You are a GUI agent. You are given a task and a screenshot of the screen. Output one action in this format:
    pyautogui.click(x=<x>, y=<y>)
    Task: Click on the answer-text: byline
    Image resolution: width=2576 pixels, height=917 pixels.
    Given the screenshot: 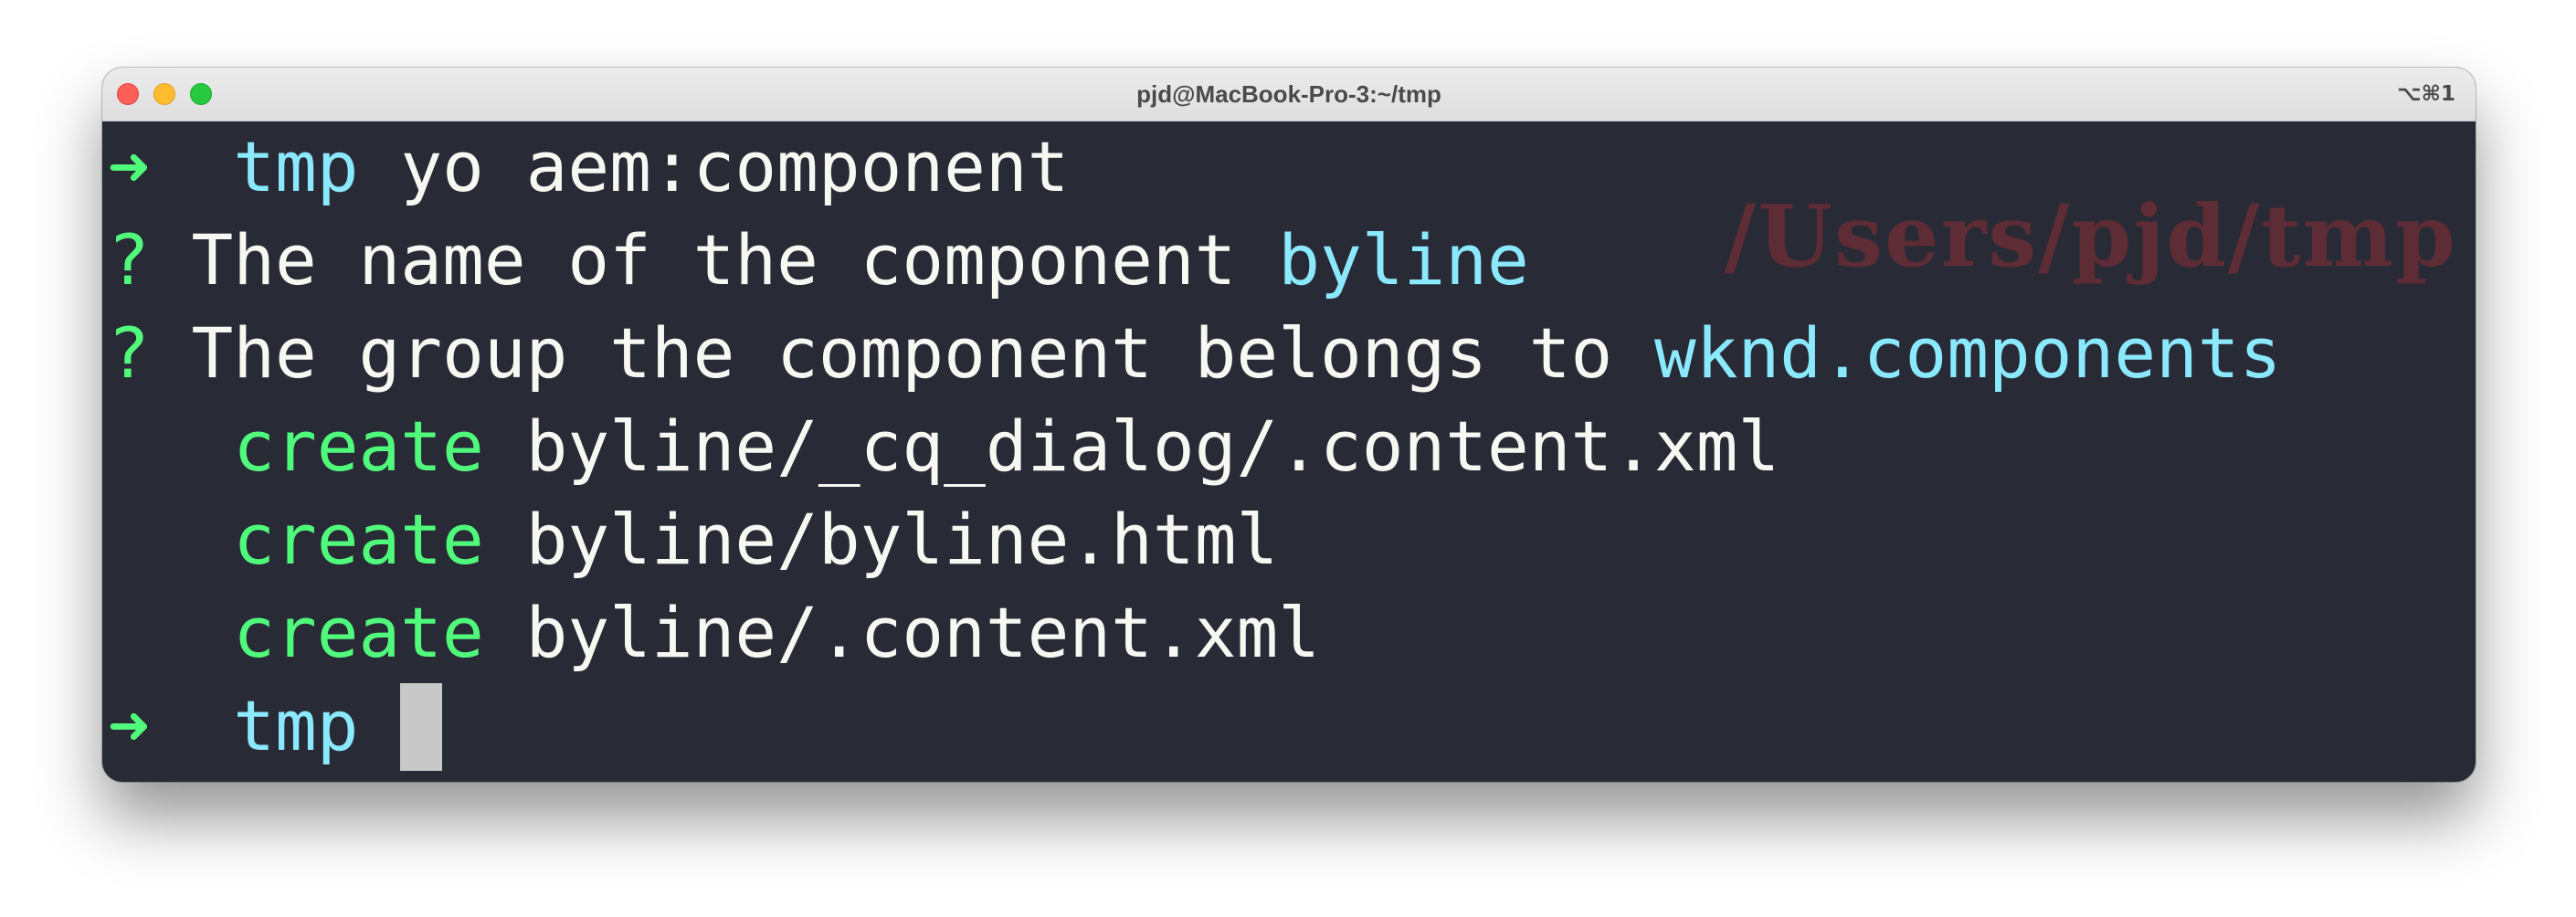 What is the action you would take?
    pyautogui.click(x=1403, y=259)
    